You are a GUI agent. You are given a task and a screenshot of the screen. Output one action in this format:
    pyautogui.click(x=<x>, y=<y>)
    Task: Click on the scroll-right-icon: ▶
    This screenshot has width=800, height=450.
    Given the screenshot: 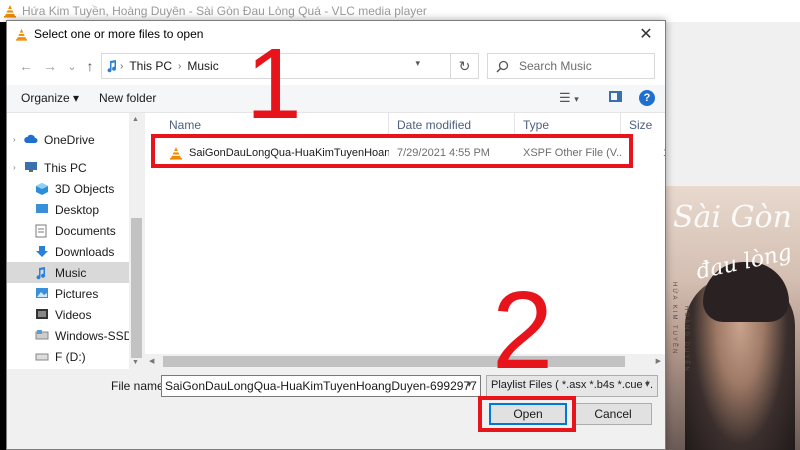 What is the action you would take?
    pyautogui.click(x=658, y=361)
    